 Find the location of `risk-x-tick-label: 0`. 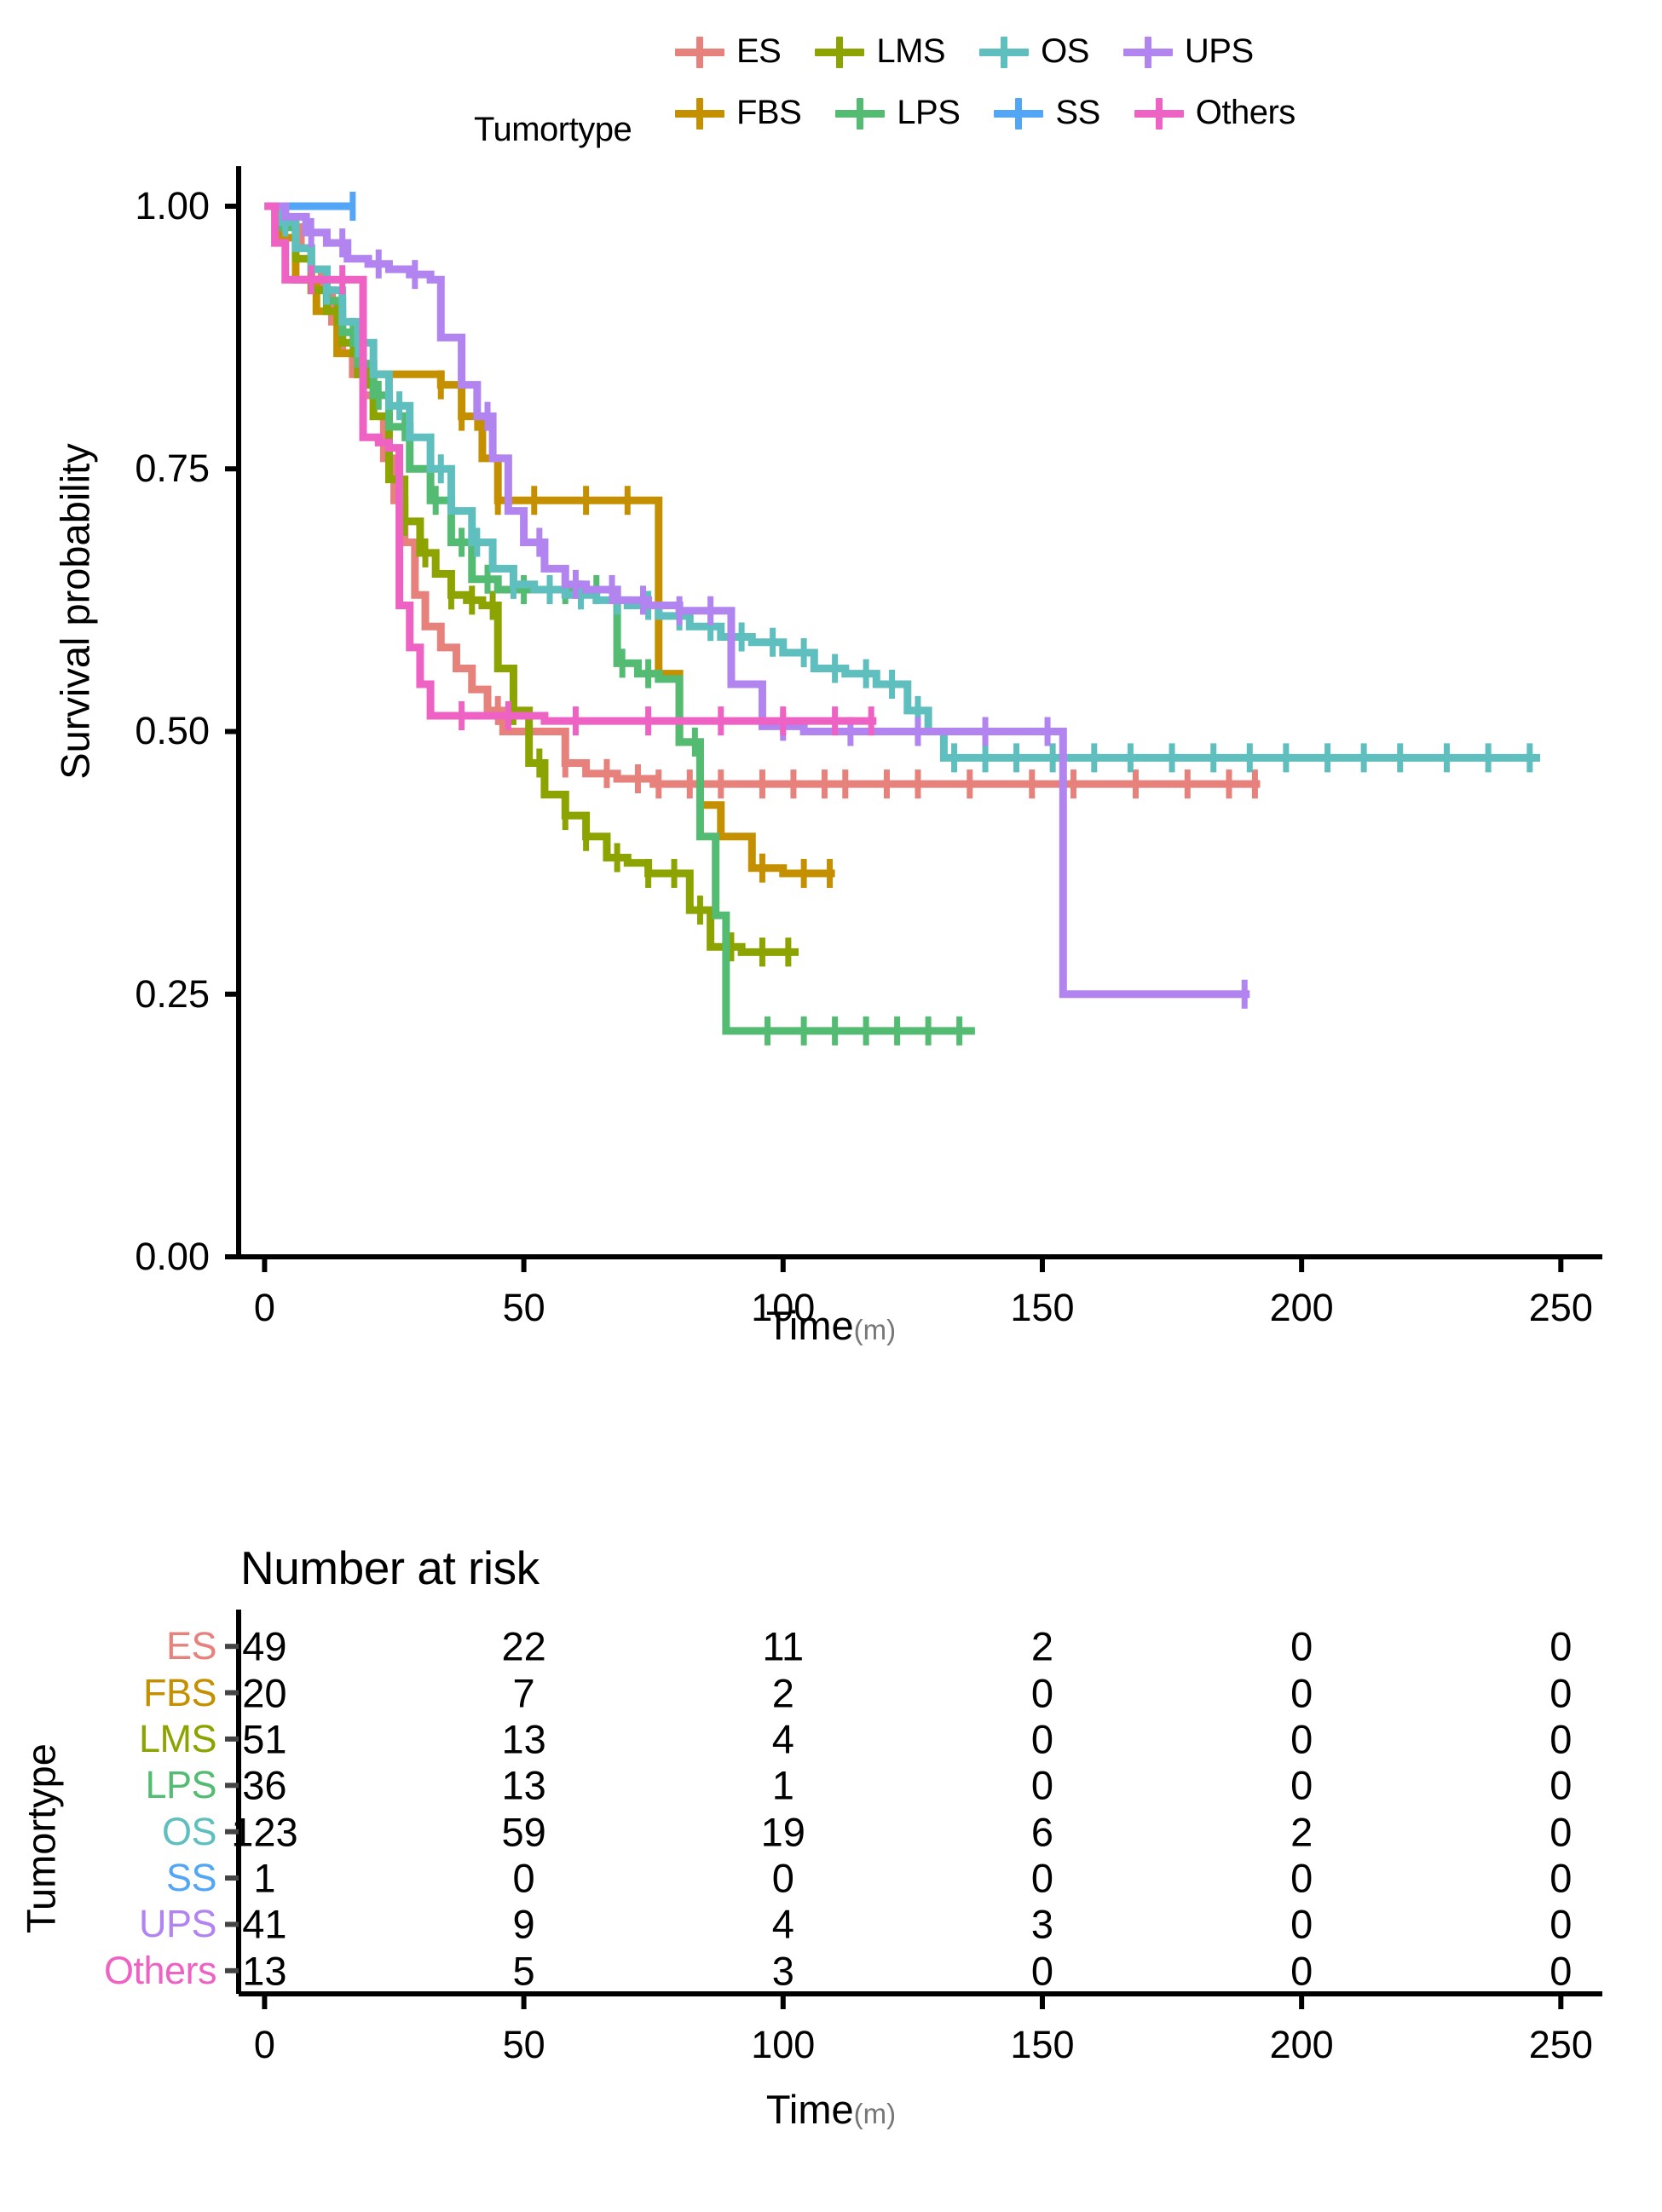

risk-x-tick-label: 0 is located at coordinates (264, 2044).